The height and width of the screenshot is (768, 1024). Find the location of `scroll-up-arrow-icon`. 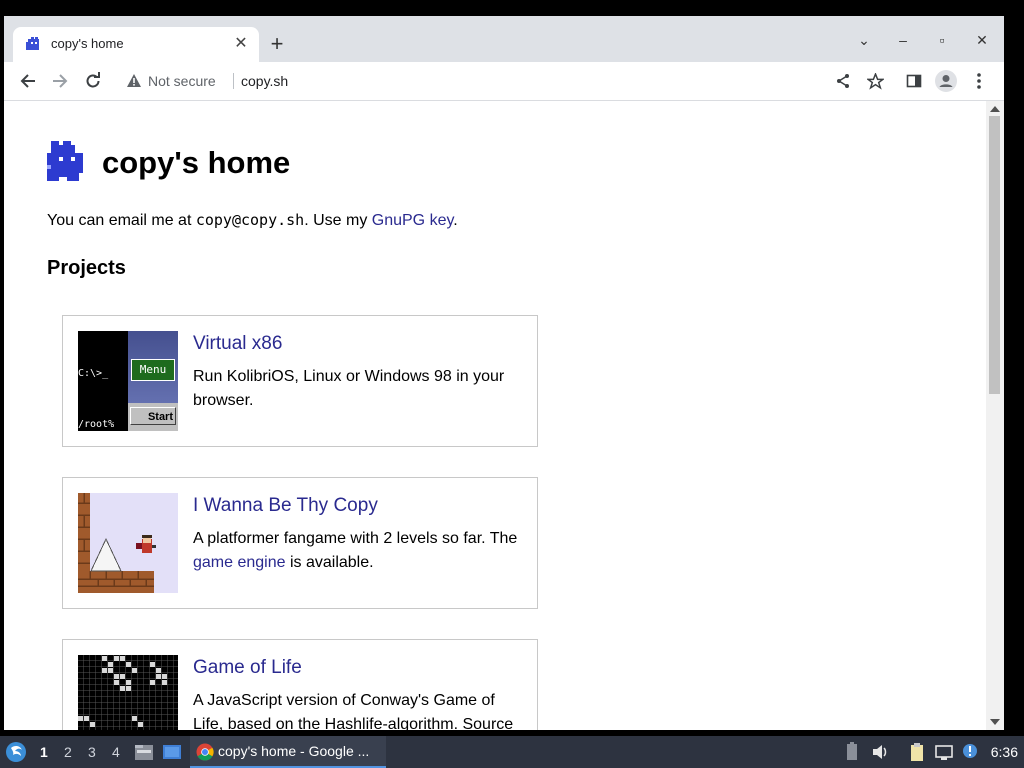

scroll-up-arrow-icon is located at coordinates (995, 109).